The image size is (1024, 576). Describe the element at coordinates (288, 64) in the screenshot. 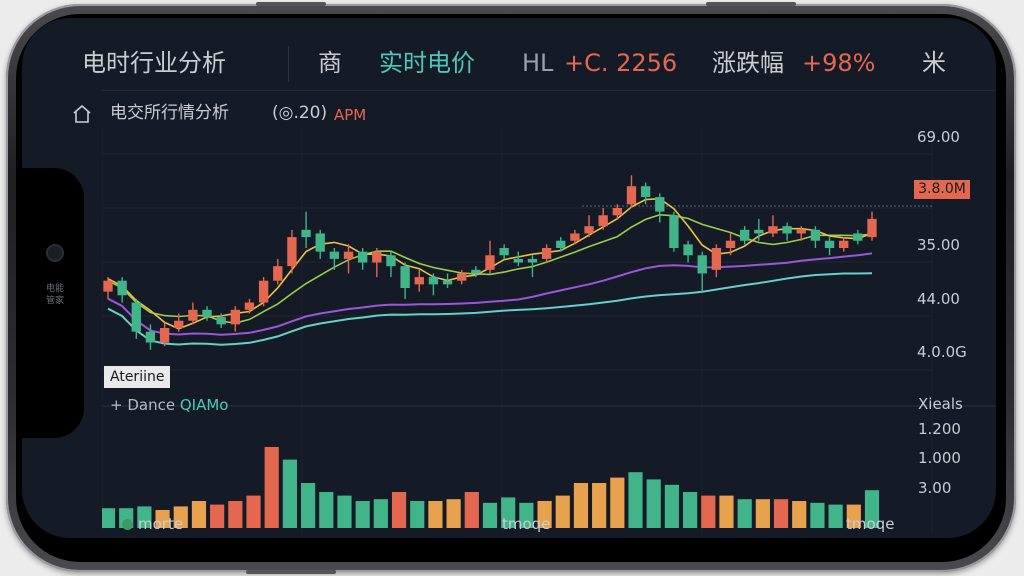

I see `header-divider` at that location.